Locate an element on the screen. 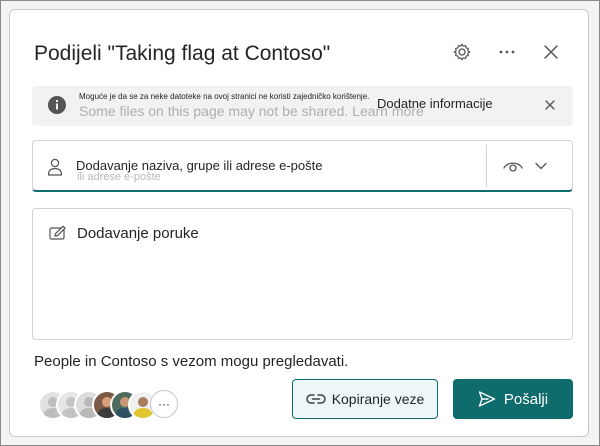 This screenshot has height=446, width=600. ellipsis-icon is located at coordinates (507, 52).